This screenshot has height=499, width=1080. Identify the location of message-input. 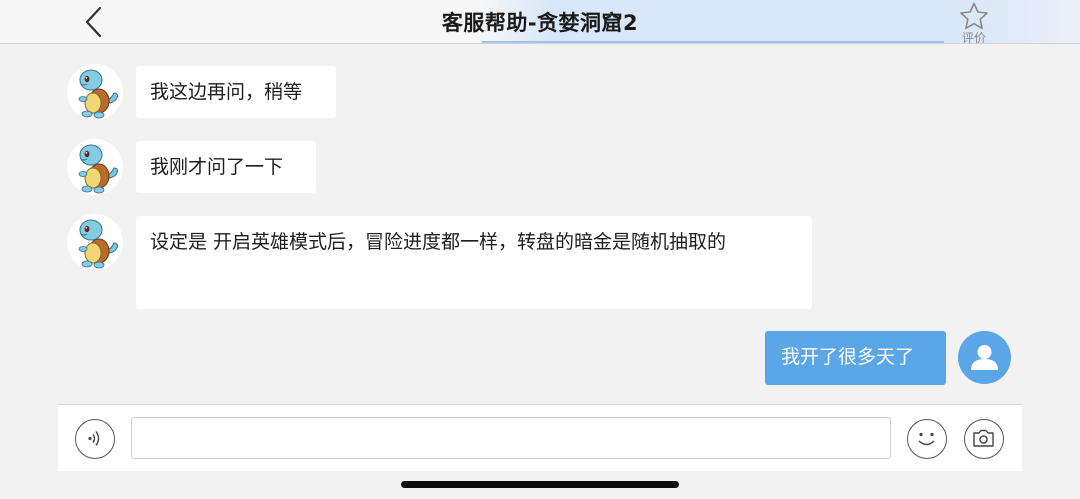
(511, 438).